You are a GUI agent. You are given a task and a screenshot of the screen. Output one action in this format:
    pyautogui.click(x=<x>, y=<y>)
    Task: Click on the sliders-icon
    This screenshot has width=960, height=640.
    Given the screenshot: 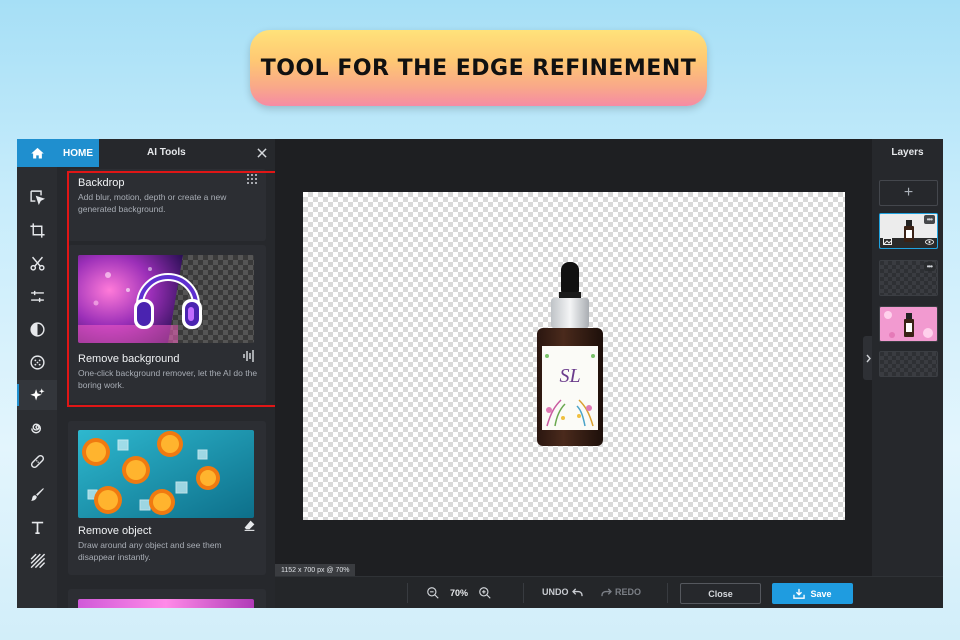 What is the action you would take?
    pyautogui.click(x=37, y=296)
    